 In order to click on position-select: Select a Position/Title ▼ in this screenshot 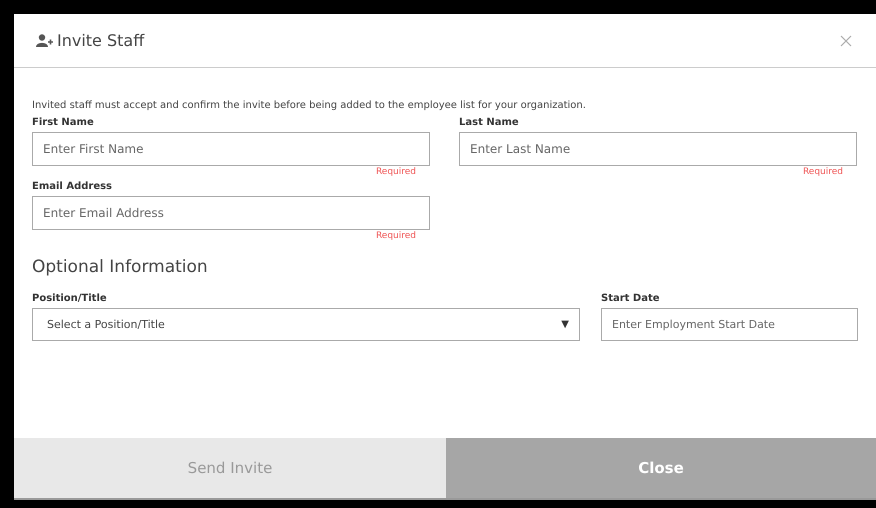, I will do `click(306, 324)`.